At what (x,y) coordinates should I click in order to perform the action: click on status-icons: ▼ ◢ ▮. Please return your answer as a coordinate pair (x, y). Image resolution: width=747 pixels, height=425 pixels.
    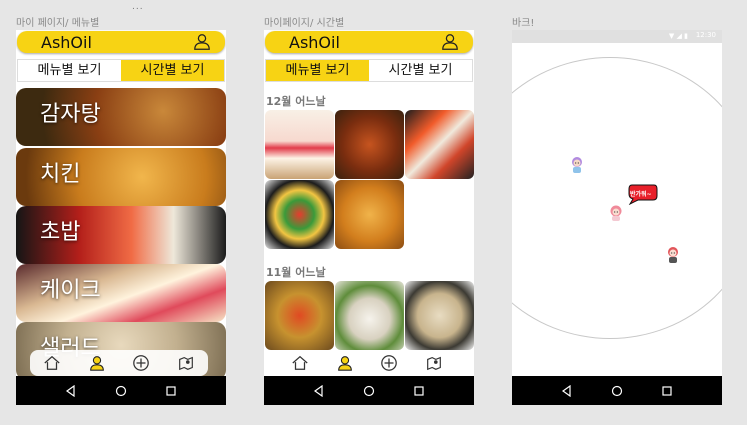
    Looking at the image, I should click on (678, 36).